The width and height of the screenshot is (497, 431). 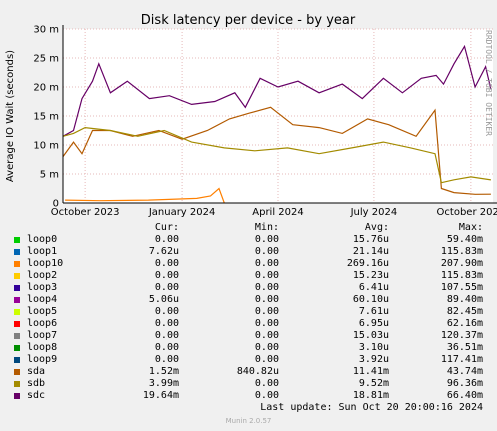 What do you see at coordinates (373, 383) in the screenshot?
I see `legend-avg-value: 9.52m` at bounding box center [373, 383].